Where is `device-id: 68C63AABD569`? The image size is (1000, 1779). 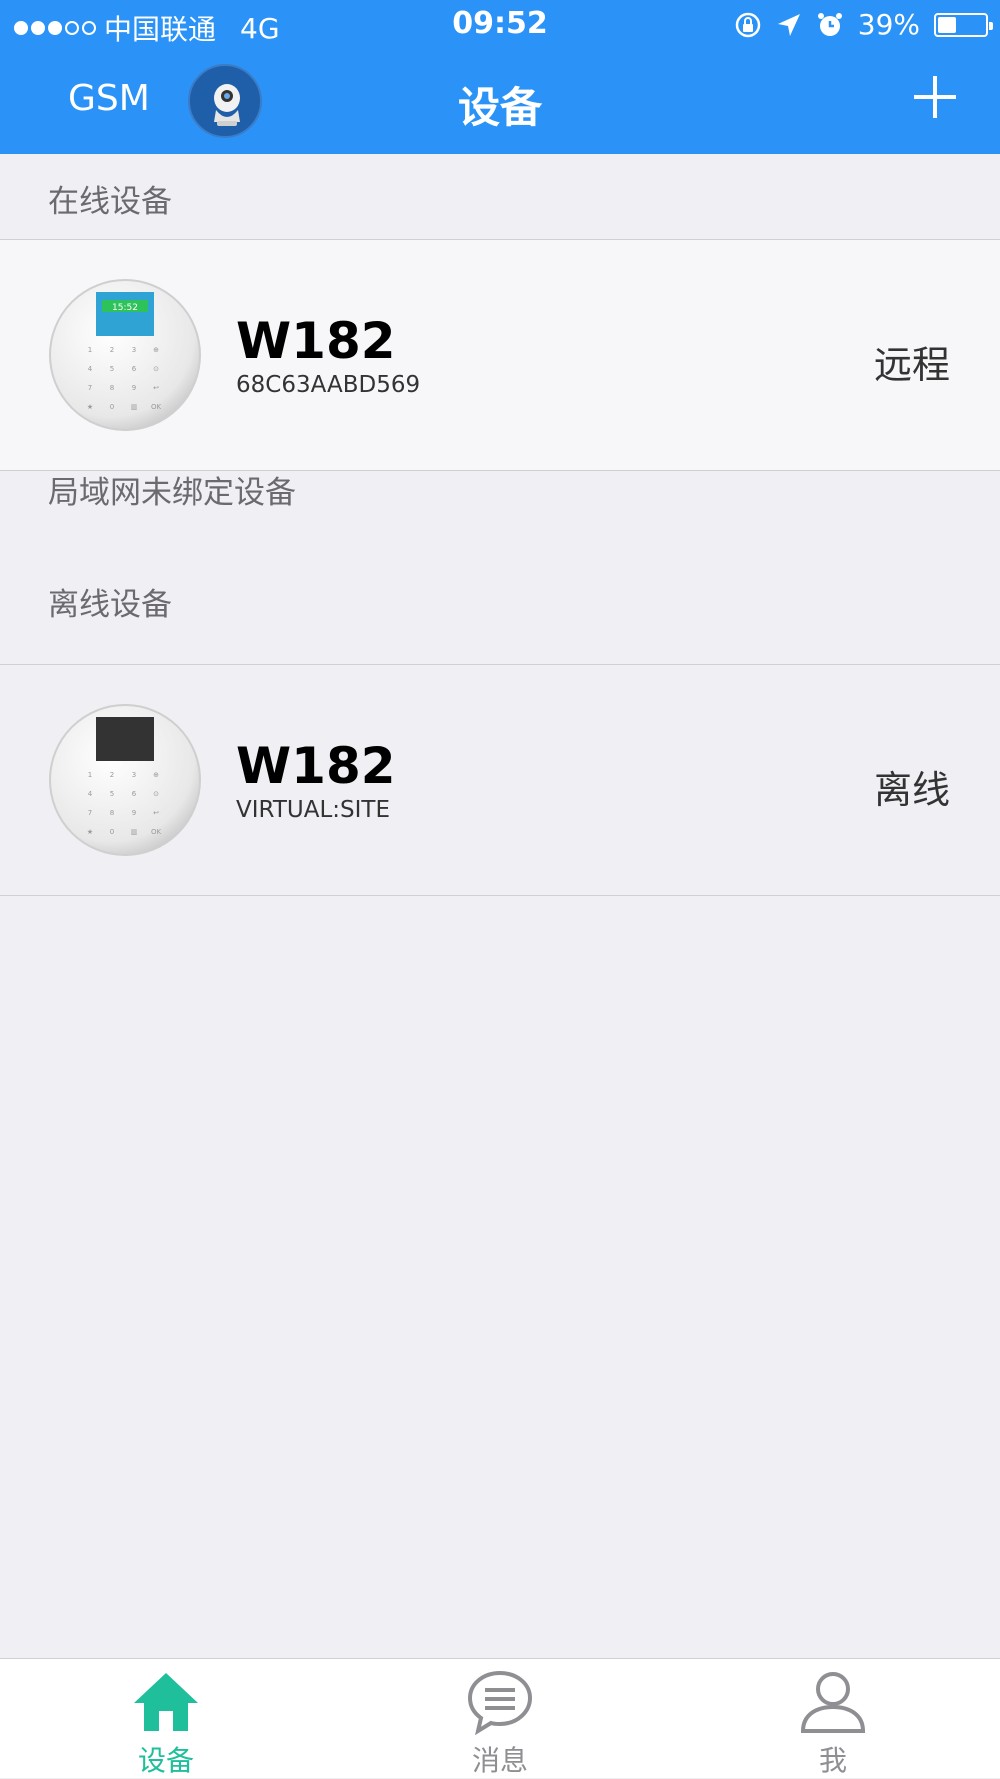
device-id: 68C63AABD569 is located at coordinates (328, 385).